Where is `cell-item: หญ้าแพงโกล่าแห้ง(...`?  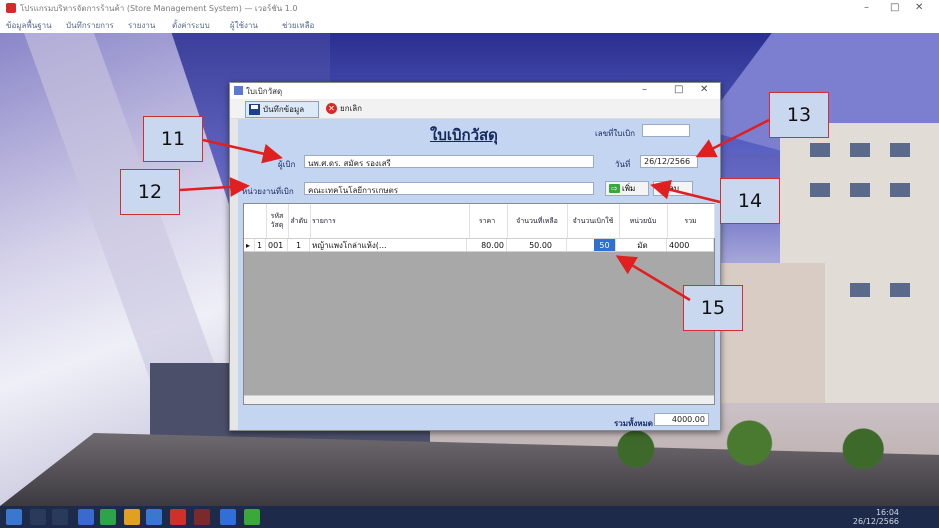 cell-item: หญ้าแพงโกล่าแห้ง(... is located at coordinates (388, 245).